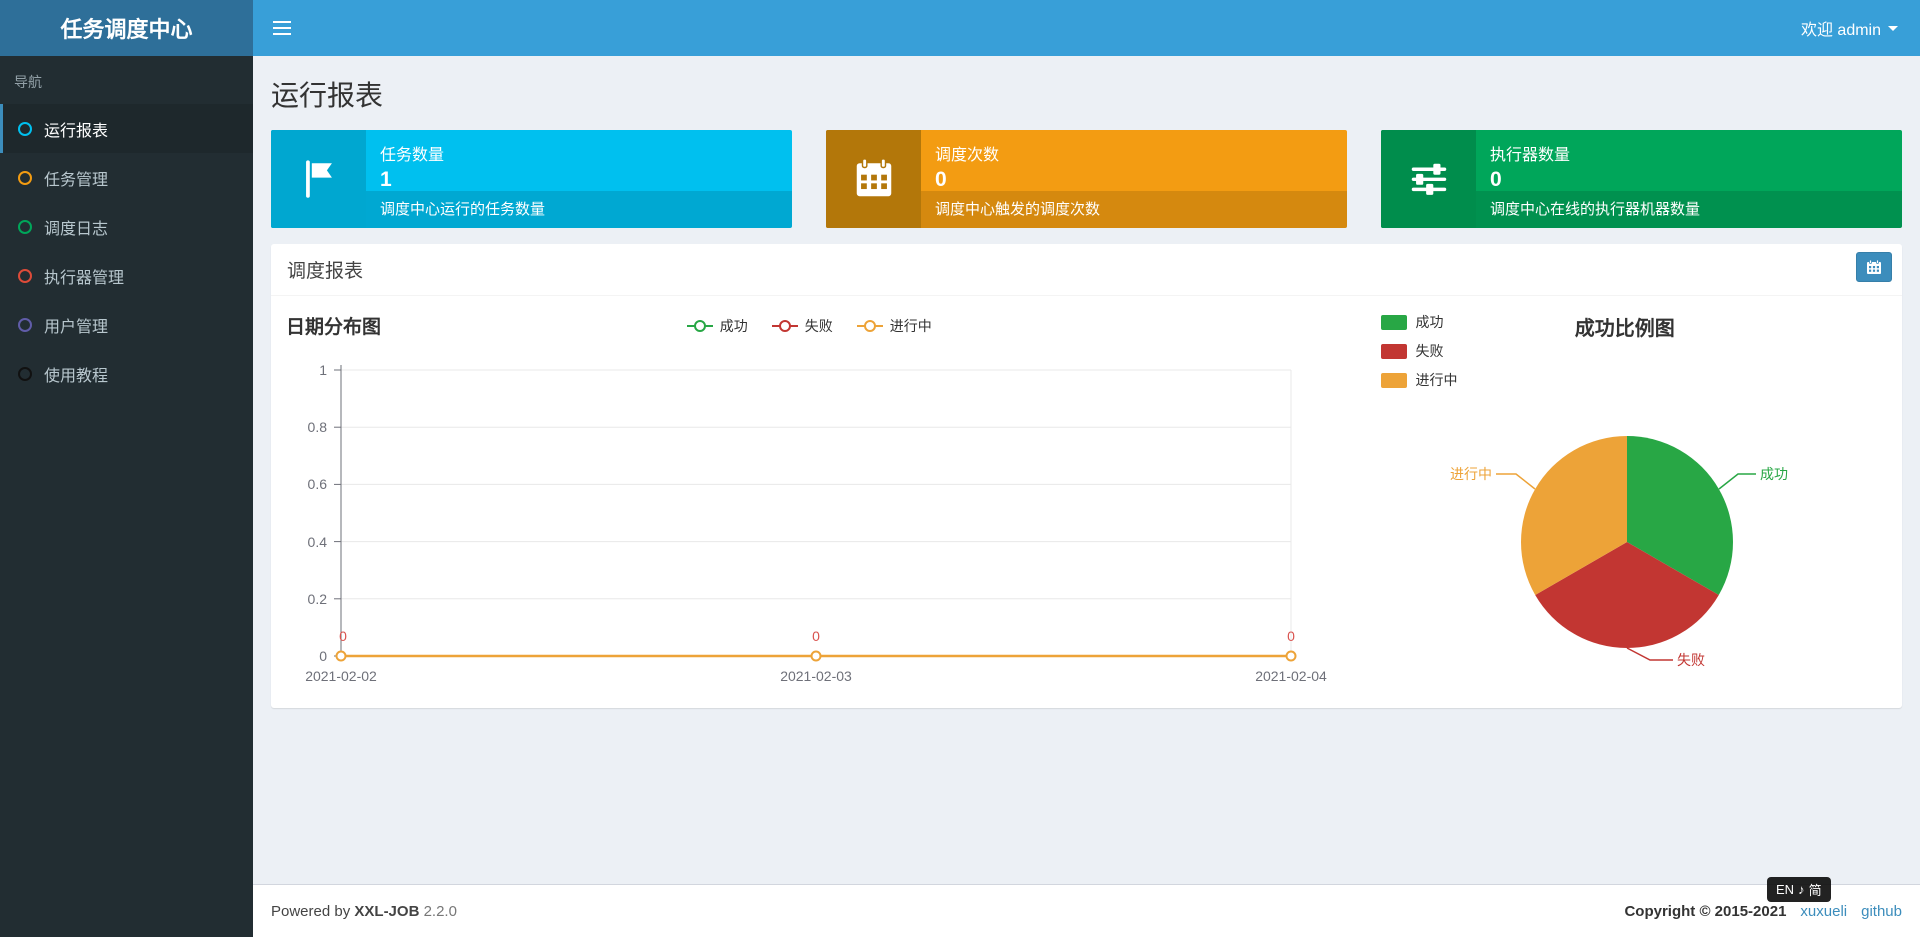 The width and height of the screenshot is (1920, 937). I want to click on stat-card-description: 调度中心在线的执行器机器数量, so click(1689, 209).